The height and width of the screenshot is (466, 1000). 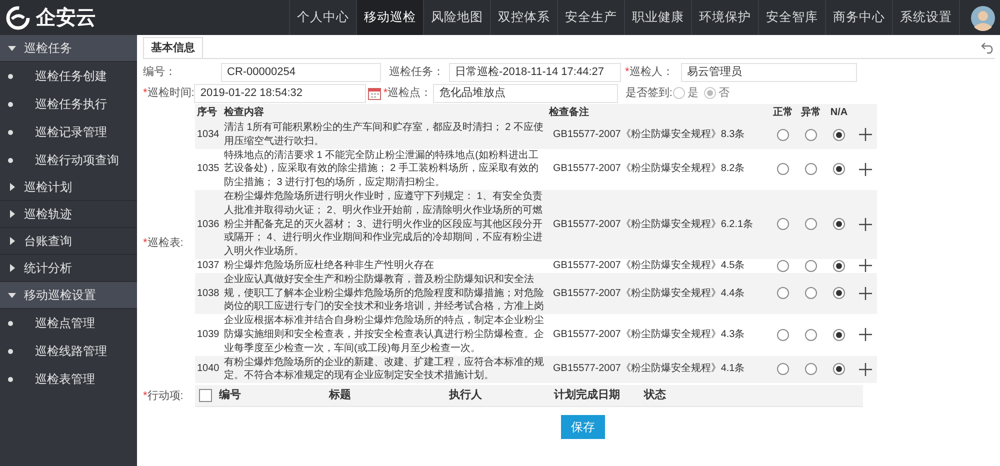 I want to click on nav-tab: 商务中心, so click(x=858, y=17).